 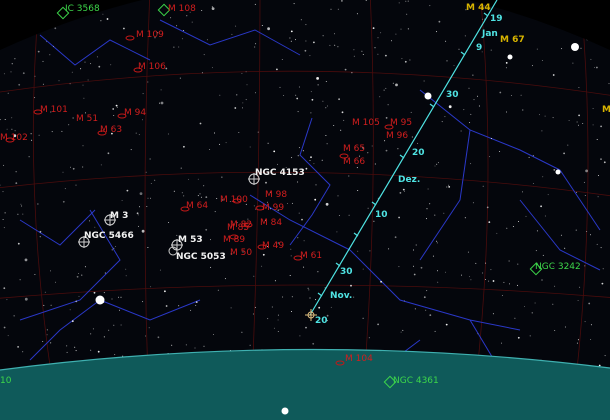 What do you see at coordinates (87, 119) in the screenshot?
I see `label-m51: M 51` at bounding box center [87, 119].